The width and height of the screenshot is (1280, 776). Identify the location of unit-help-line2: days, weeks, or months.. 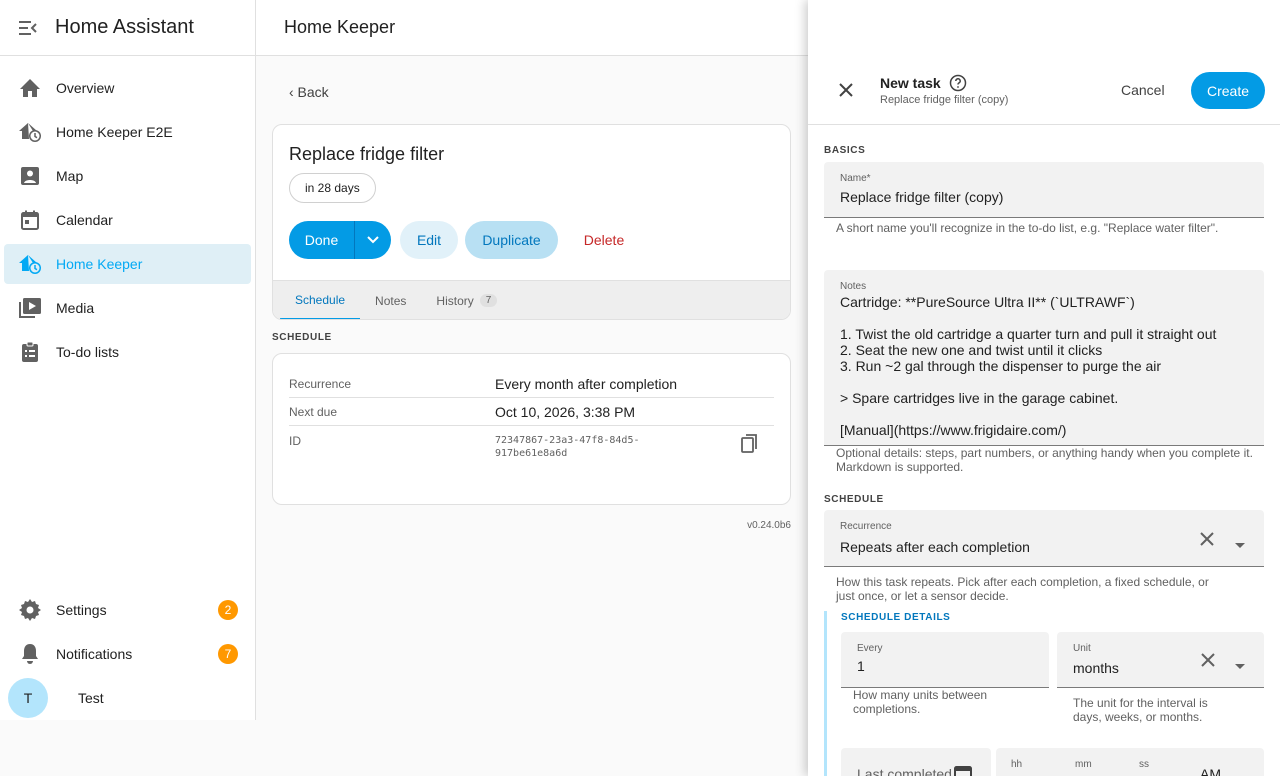
(1138, 717).